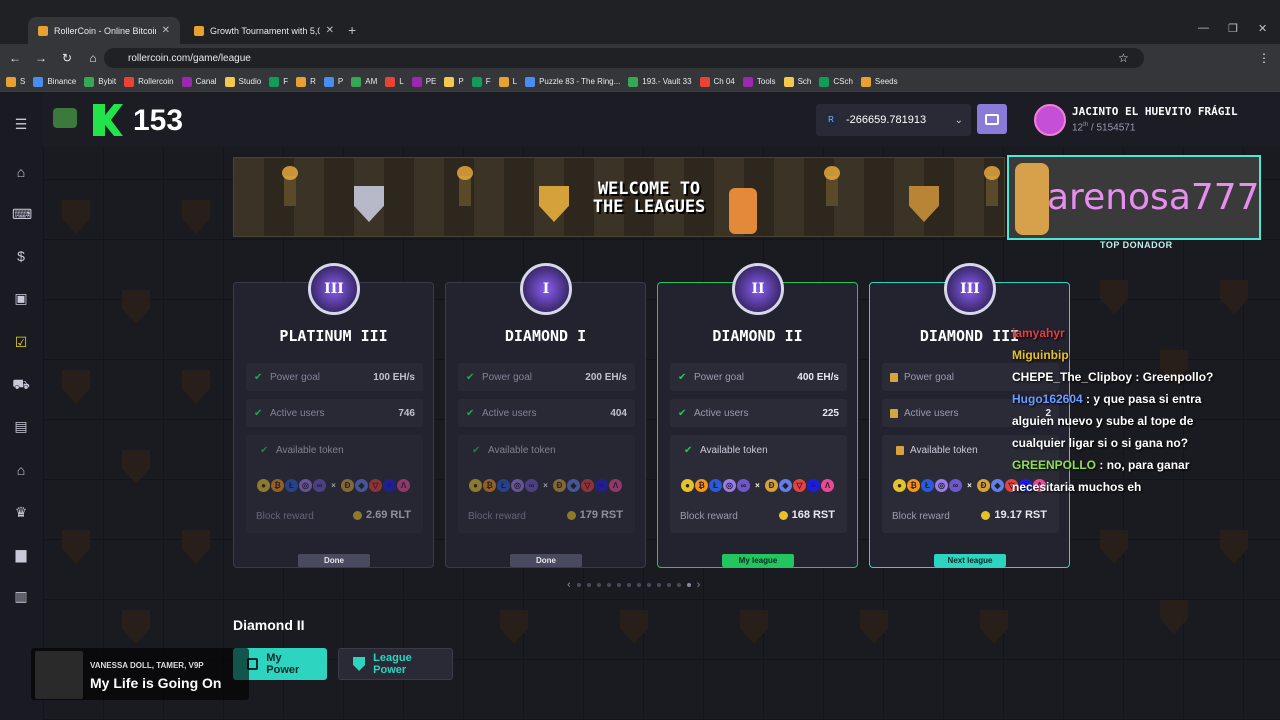  I want to click on trophy-nav-icon: ♛, so click(21, 512).